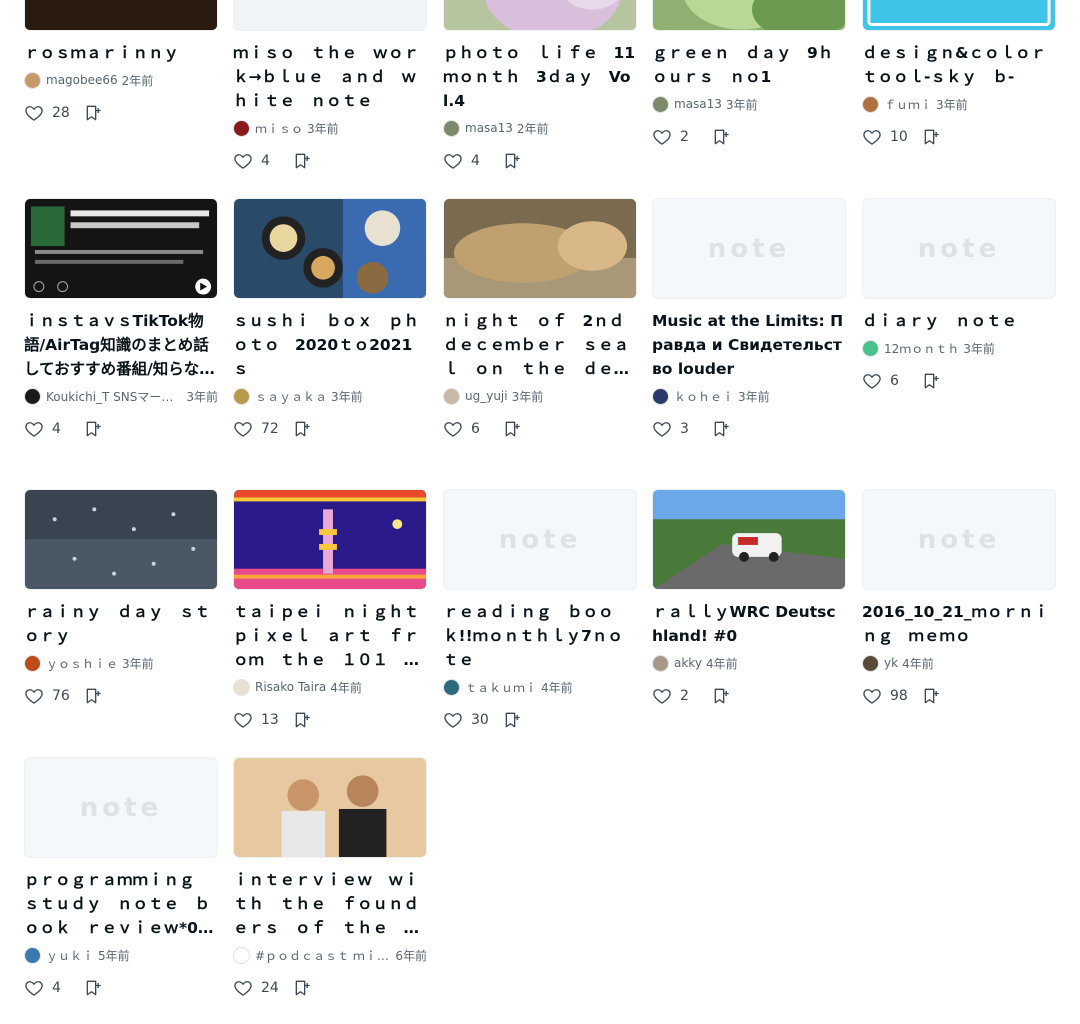 The image size is (1080, 1024). Describe the element at coordinates (279, 128) in the screenshot. I see `author-name: ｍｉｓｏ` at that location.